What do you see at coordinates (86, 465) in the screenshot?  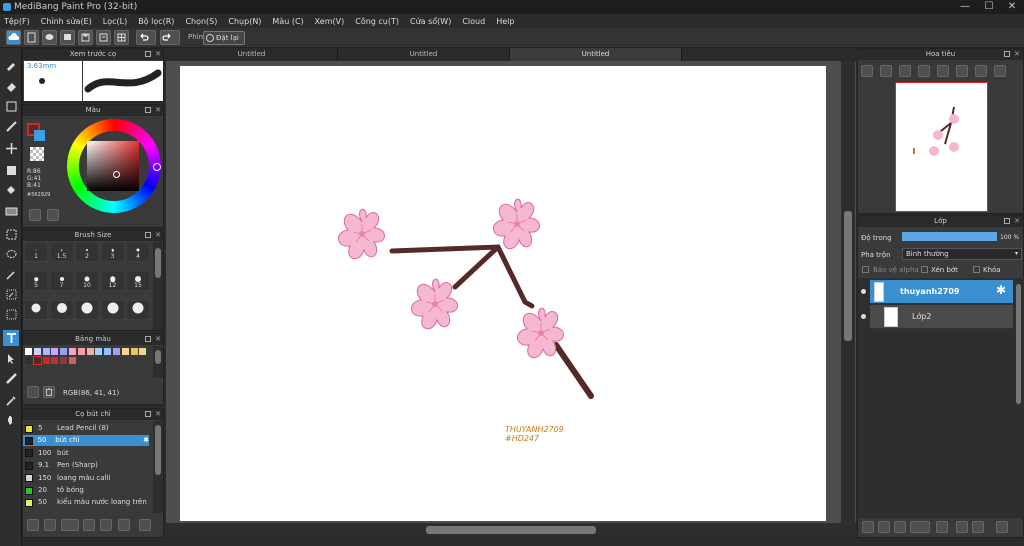 I see `brush-list-item: 9.1 Pen (Sharp)` at bounding box center [86, 465].